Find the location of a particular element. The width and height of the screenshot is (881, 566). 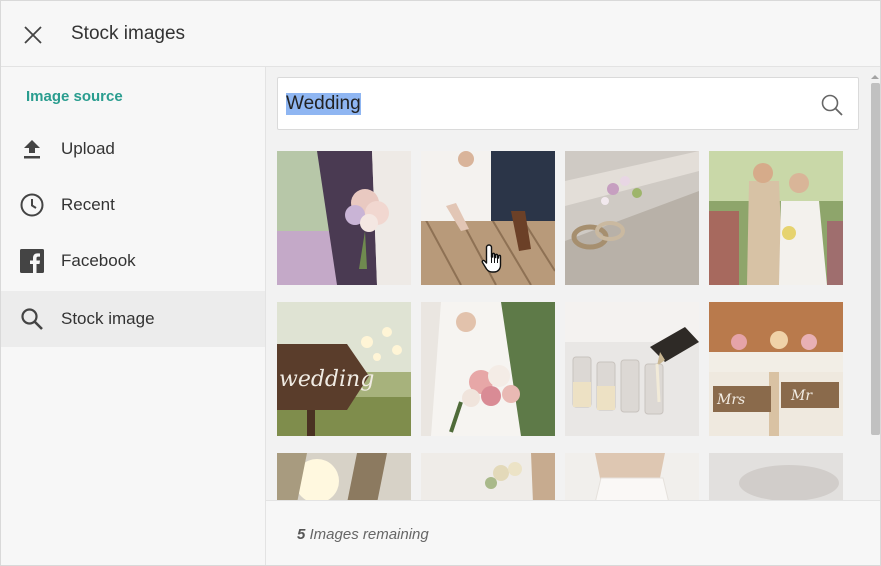

image-grid-scrollbar is located at coordinates (875, 285).